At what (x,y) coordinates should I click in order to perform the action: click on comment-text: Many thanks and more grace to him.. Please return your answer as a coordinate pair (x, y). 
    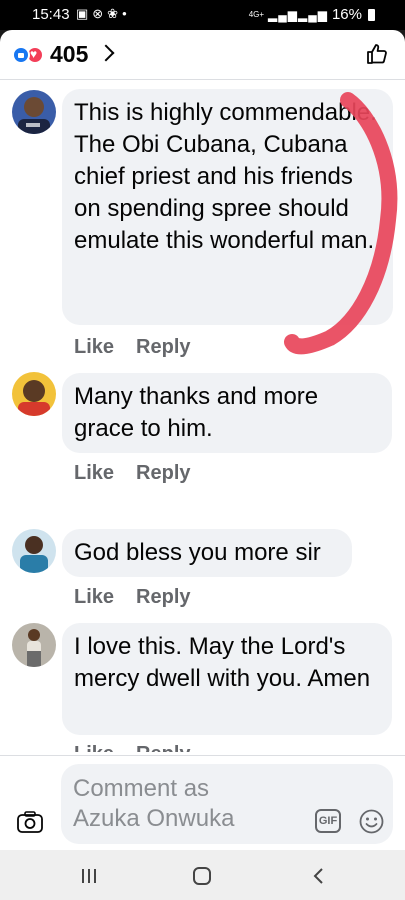
    Looking at the image, I should click on (196, 412).